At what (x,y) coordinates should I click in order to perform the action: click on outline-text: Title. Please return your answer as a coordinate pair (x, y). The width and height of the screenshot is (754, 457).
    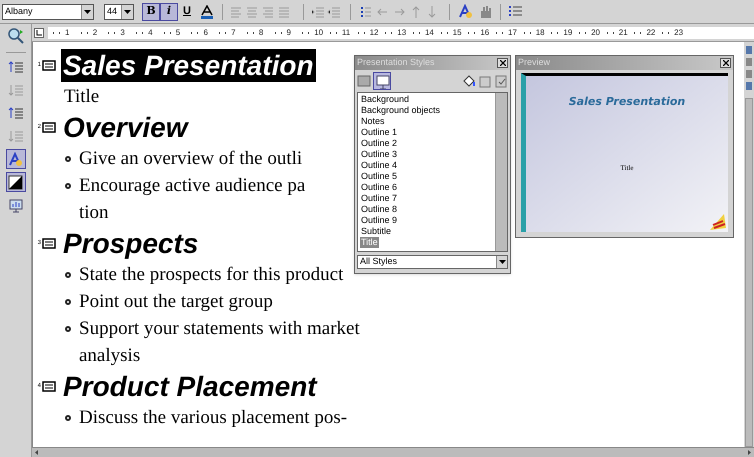
    Looking at the image, I should click on (82, 97).